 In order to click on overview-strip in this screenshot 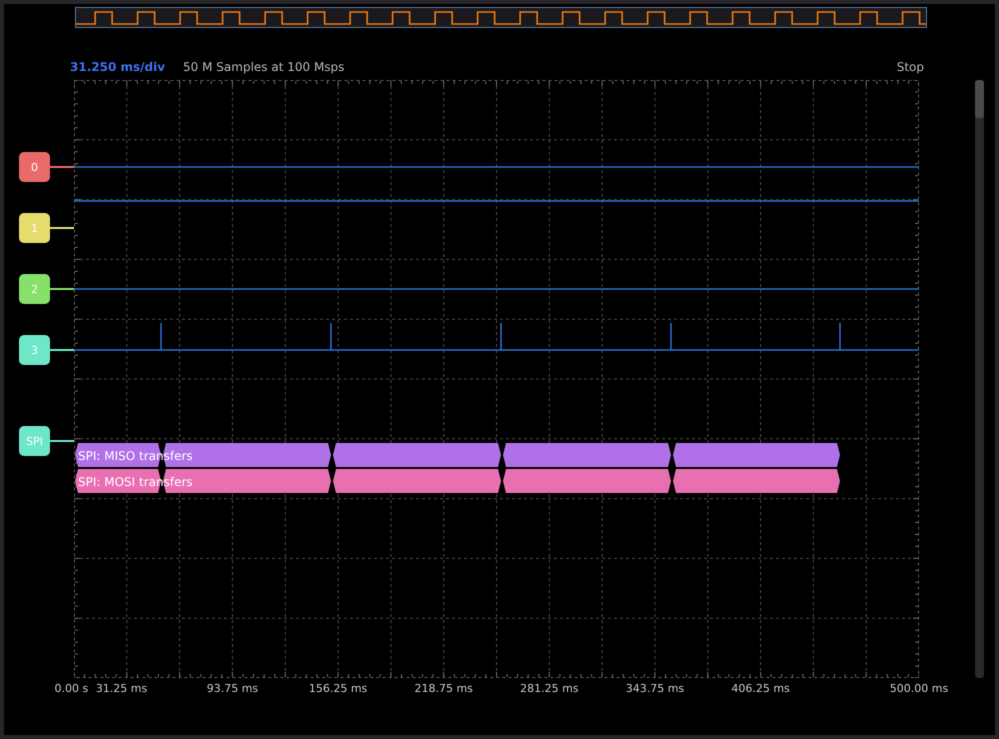, I will do `click(501, 17)`.